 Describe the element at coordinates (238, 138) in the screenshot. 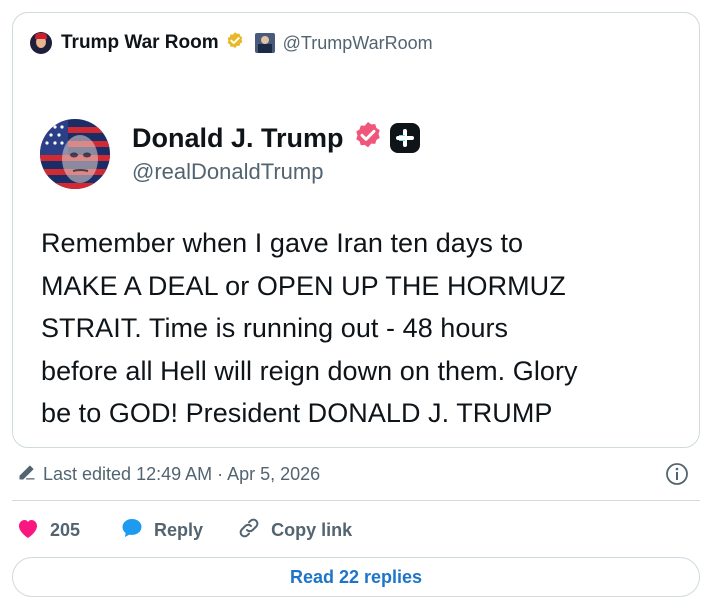

I see `author-name: Donald J. Trump` at that location.